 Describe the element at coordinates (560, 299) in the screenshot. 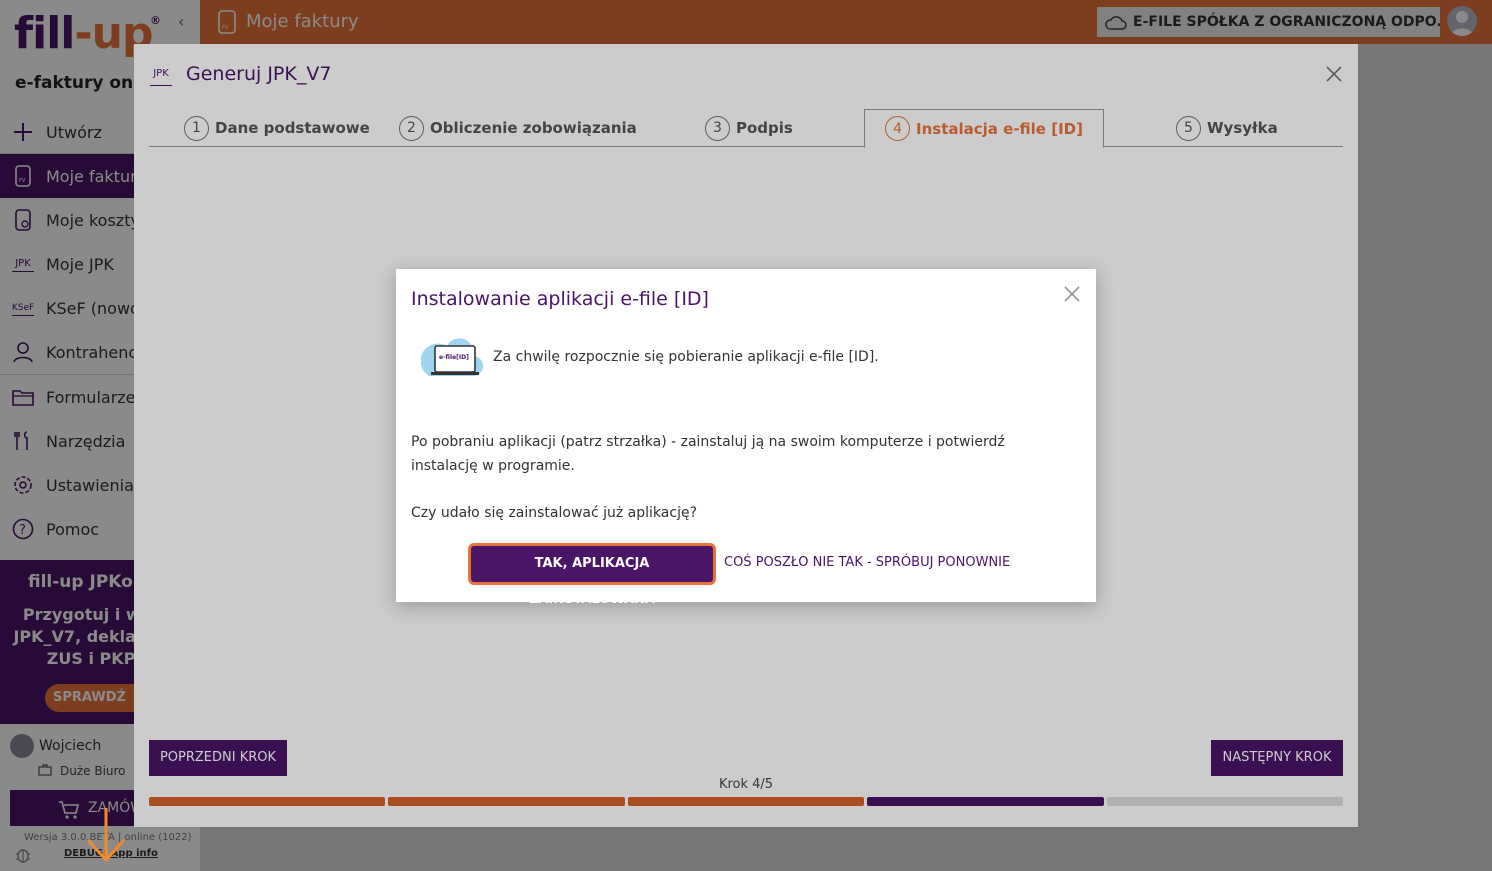

I see `dialog-title: Instalowanie aplikacji e-file [ID]` at that location.